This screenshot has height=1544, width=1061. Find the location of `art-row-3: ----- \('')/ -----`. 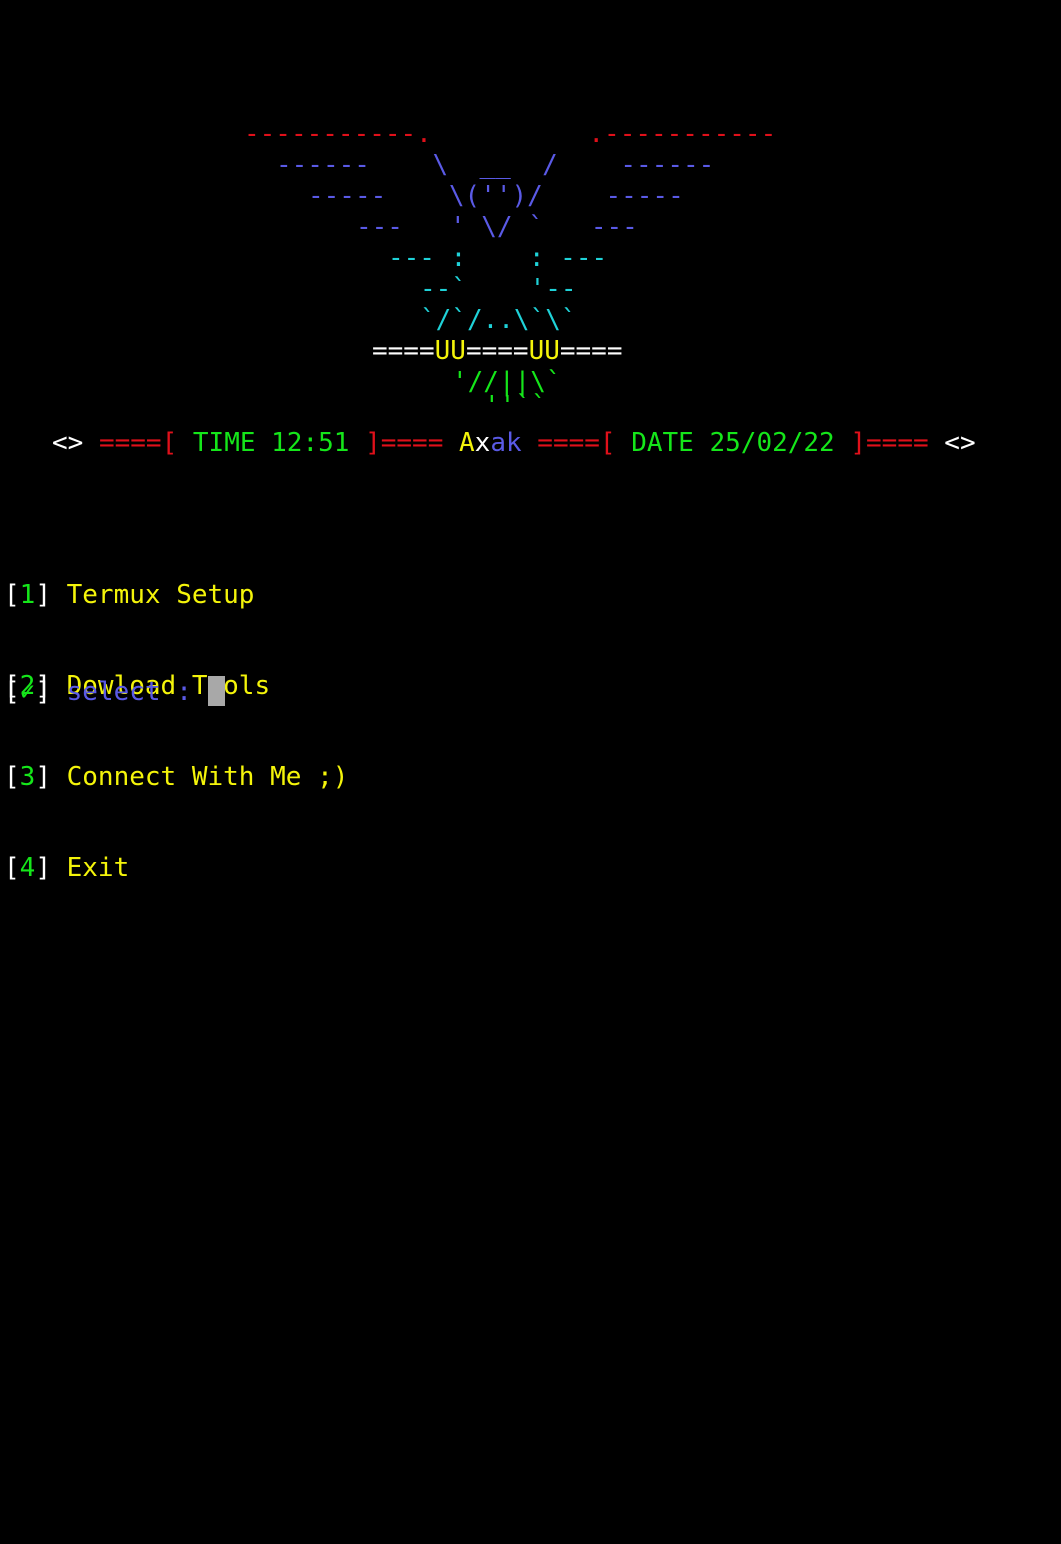

art-row-3: ----- \('')/ ----- is located at coordinates (496, 196).